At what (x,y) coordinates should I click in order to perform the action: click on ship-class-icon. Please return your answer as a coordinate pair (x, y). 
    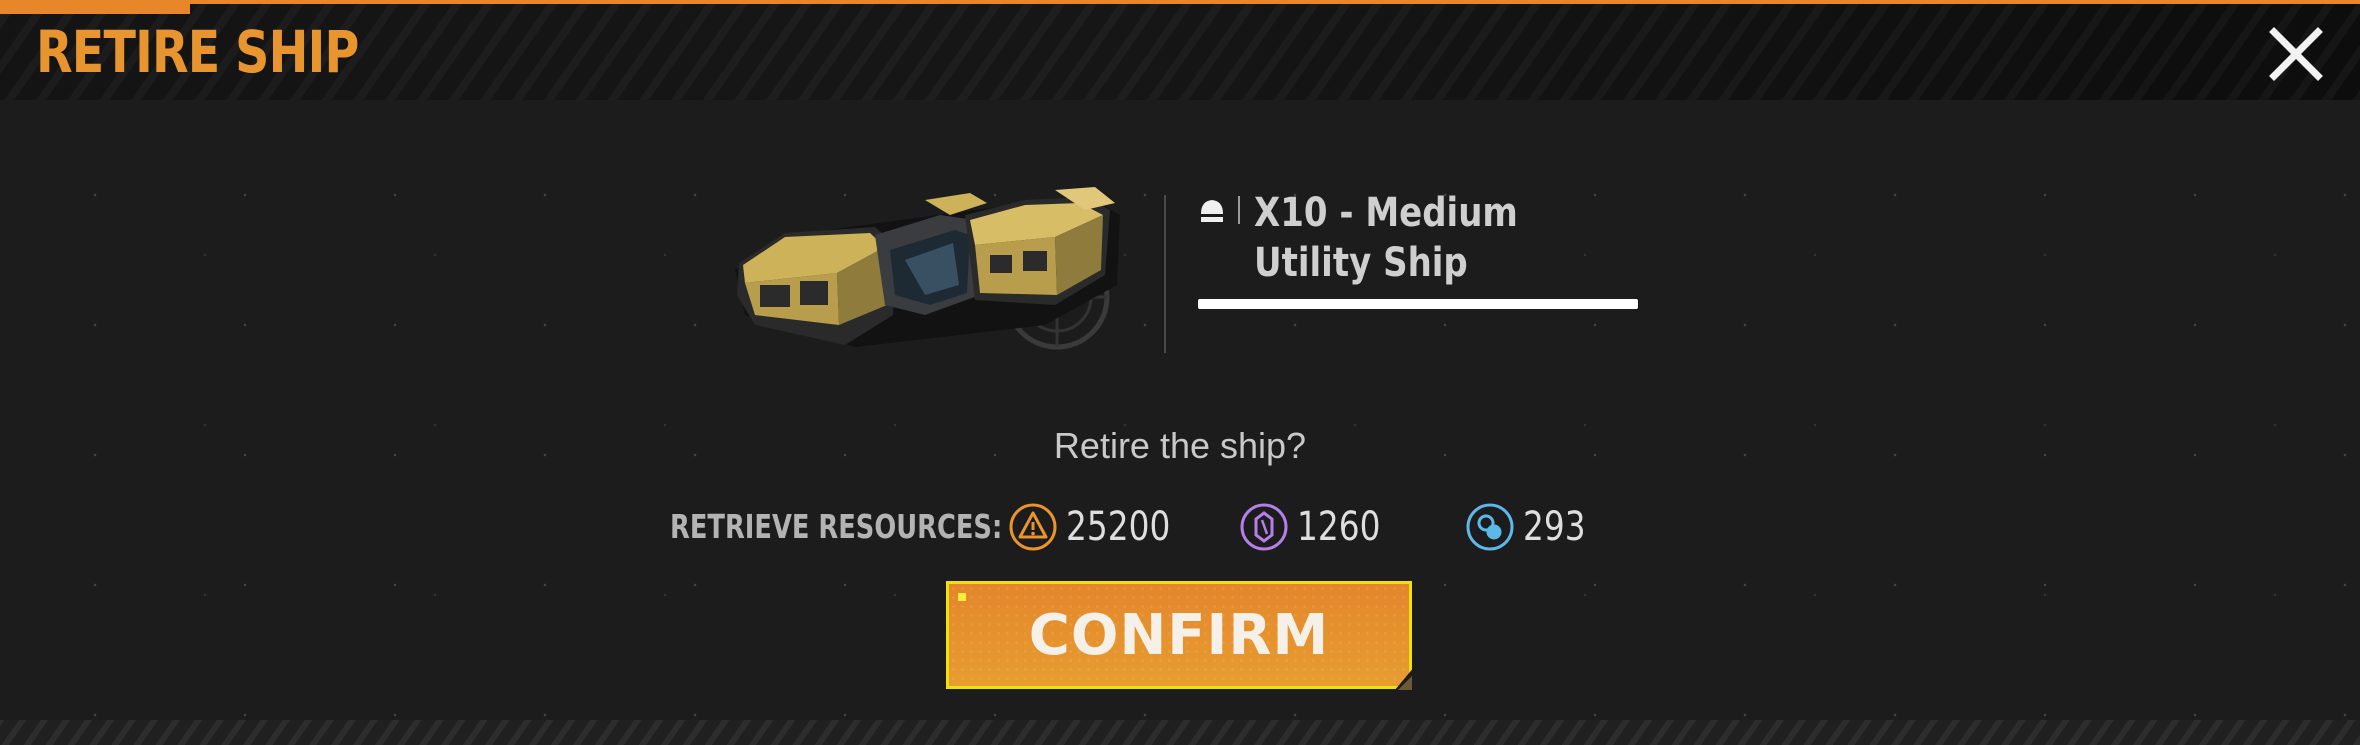
    Looking at the image, I should click on (1212, 211).